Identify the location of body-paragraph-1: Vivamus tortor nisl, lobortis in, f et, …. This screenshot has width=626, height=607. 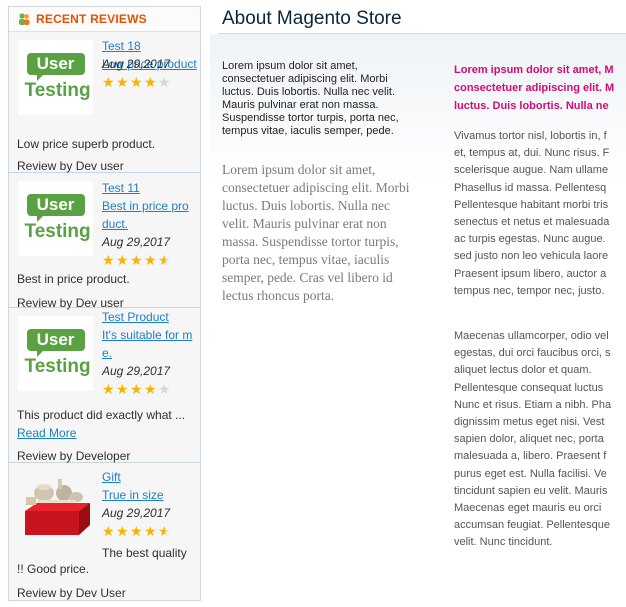
(540, 214).